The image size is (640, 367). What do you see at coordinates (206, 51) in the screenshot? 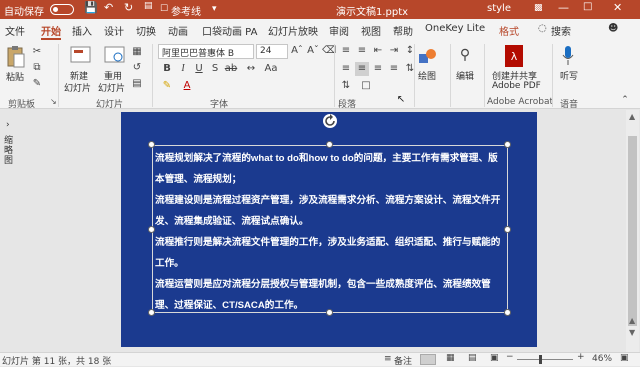
I see `font-family-select: 阿里巴巴普惠体 B` at bounding box center [206, 51].